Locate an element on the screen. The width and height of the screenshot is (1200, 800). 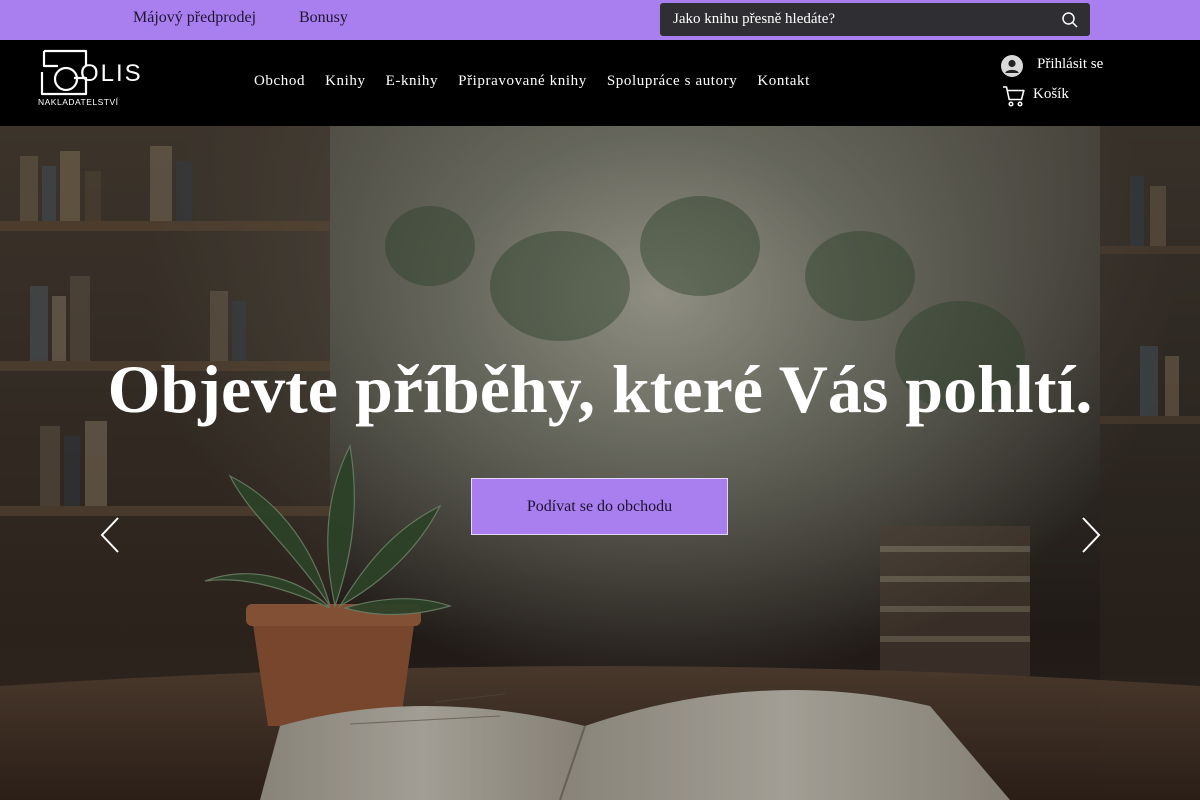
hero-title: Objevte příběhy, které Vás pohltí. is located at coordinates (600, 389).